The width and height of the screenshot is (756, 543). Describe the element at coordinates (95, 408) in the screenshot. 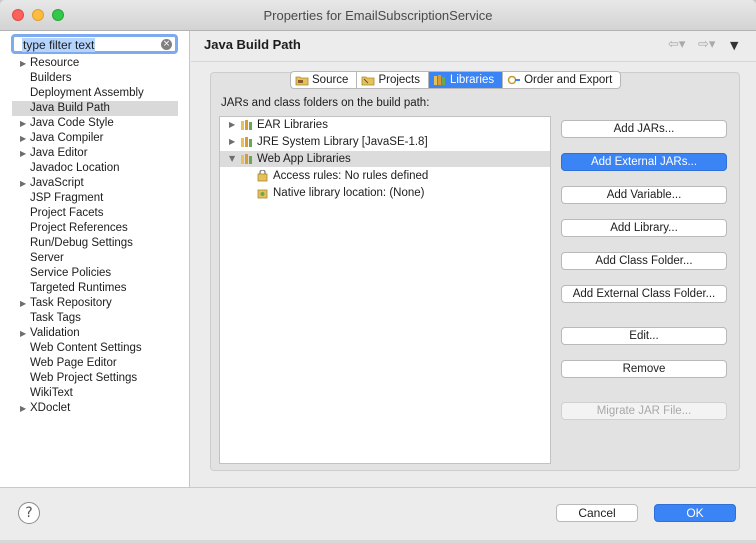

I see `sidebar-item-xdoclet: ▶ XDoclet` at that location.